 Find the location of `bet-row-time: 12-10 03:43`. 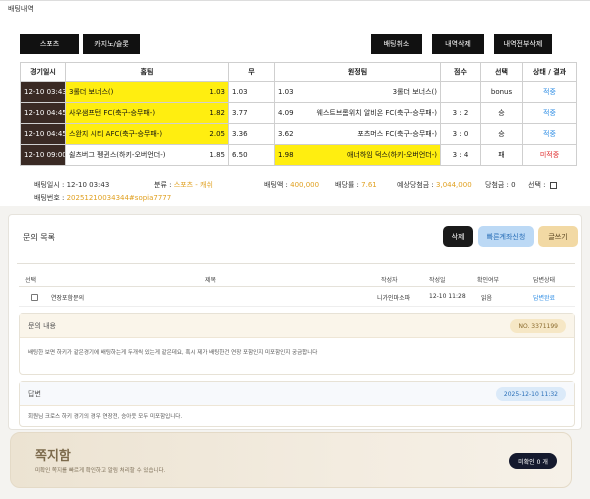

bet-row-time: 12-10 03:43 is located at coordinates (43, 92).